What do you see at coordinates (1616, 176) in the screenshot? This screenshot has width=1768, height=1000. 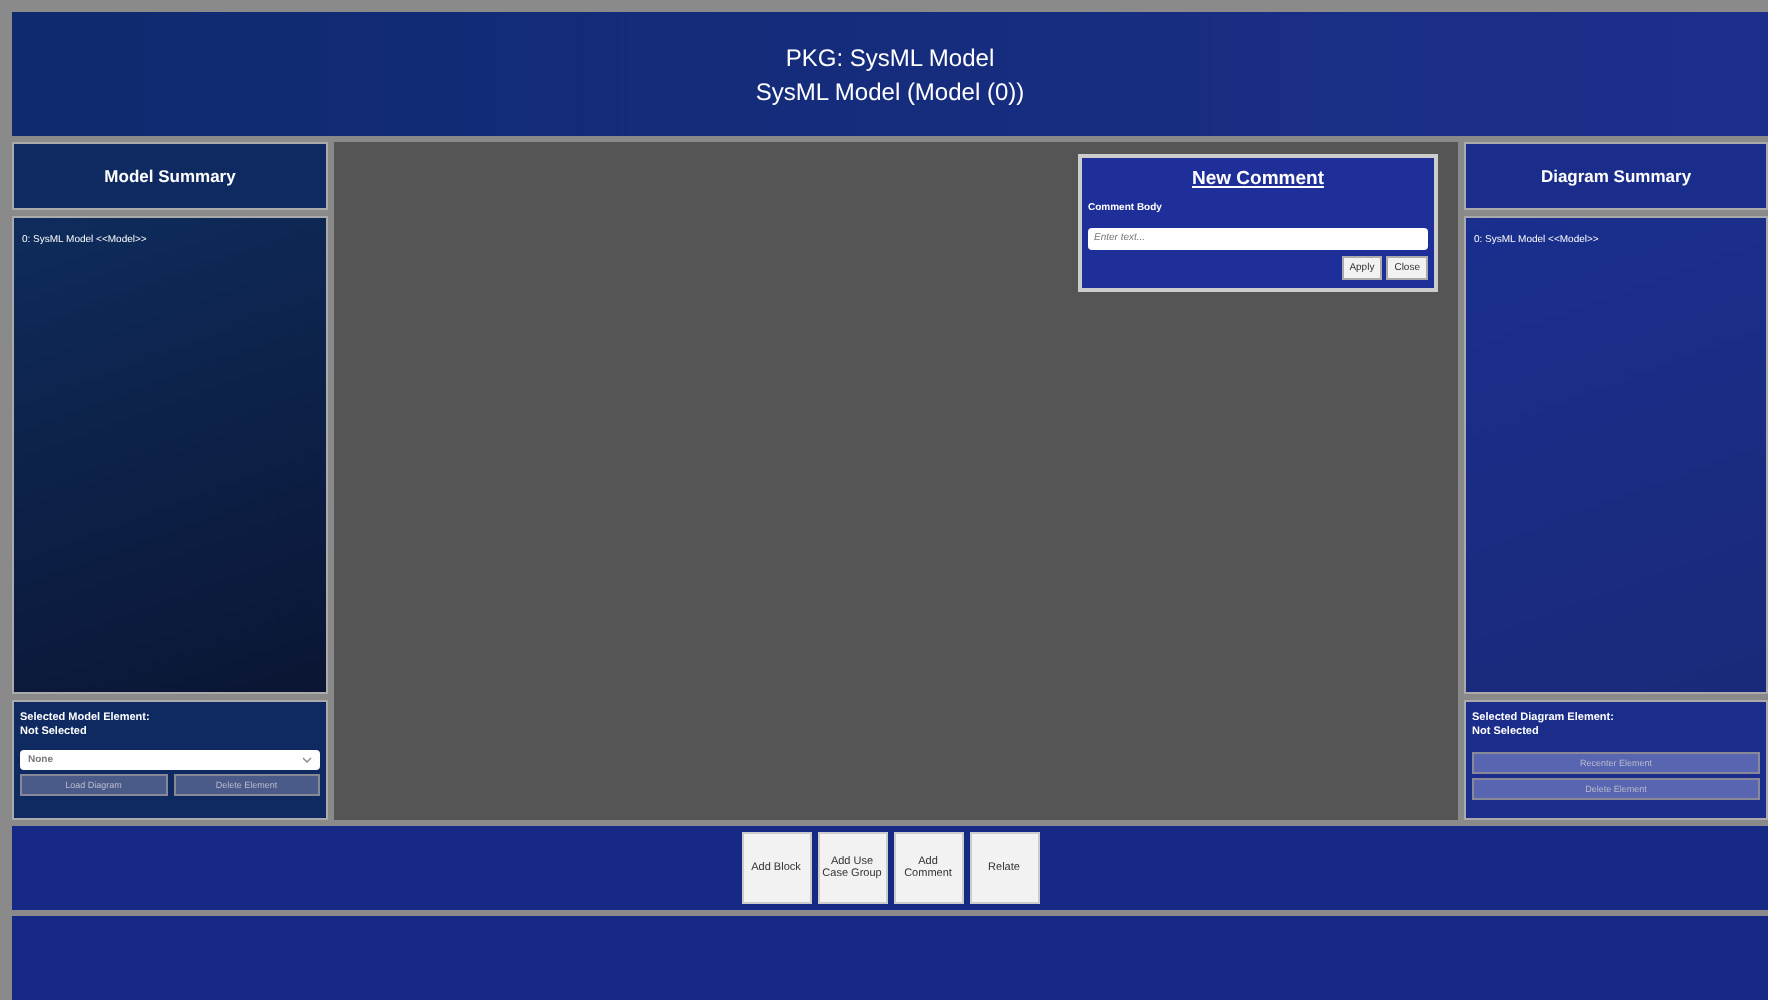 I see `panel-title: Diagram Summary` at bounding box center [1616, 176].